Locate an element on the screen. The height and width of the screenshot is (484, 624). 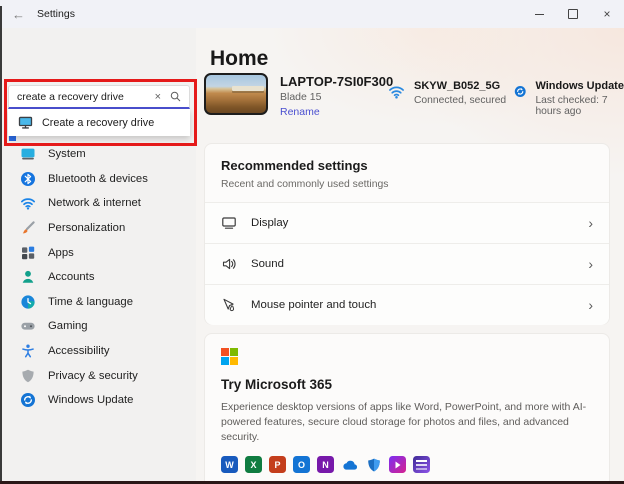
page-title: Home is located at coordinates (239, 59).